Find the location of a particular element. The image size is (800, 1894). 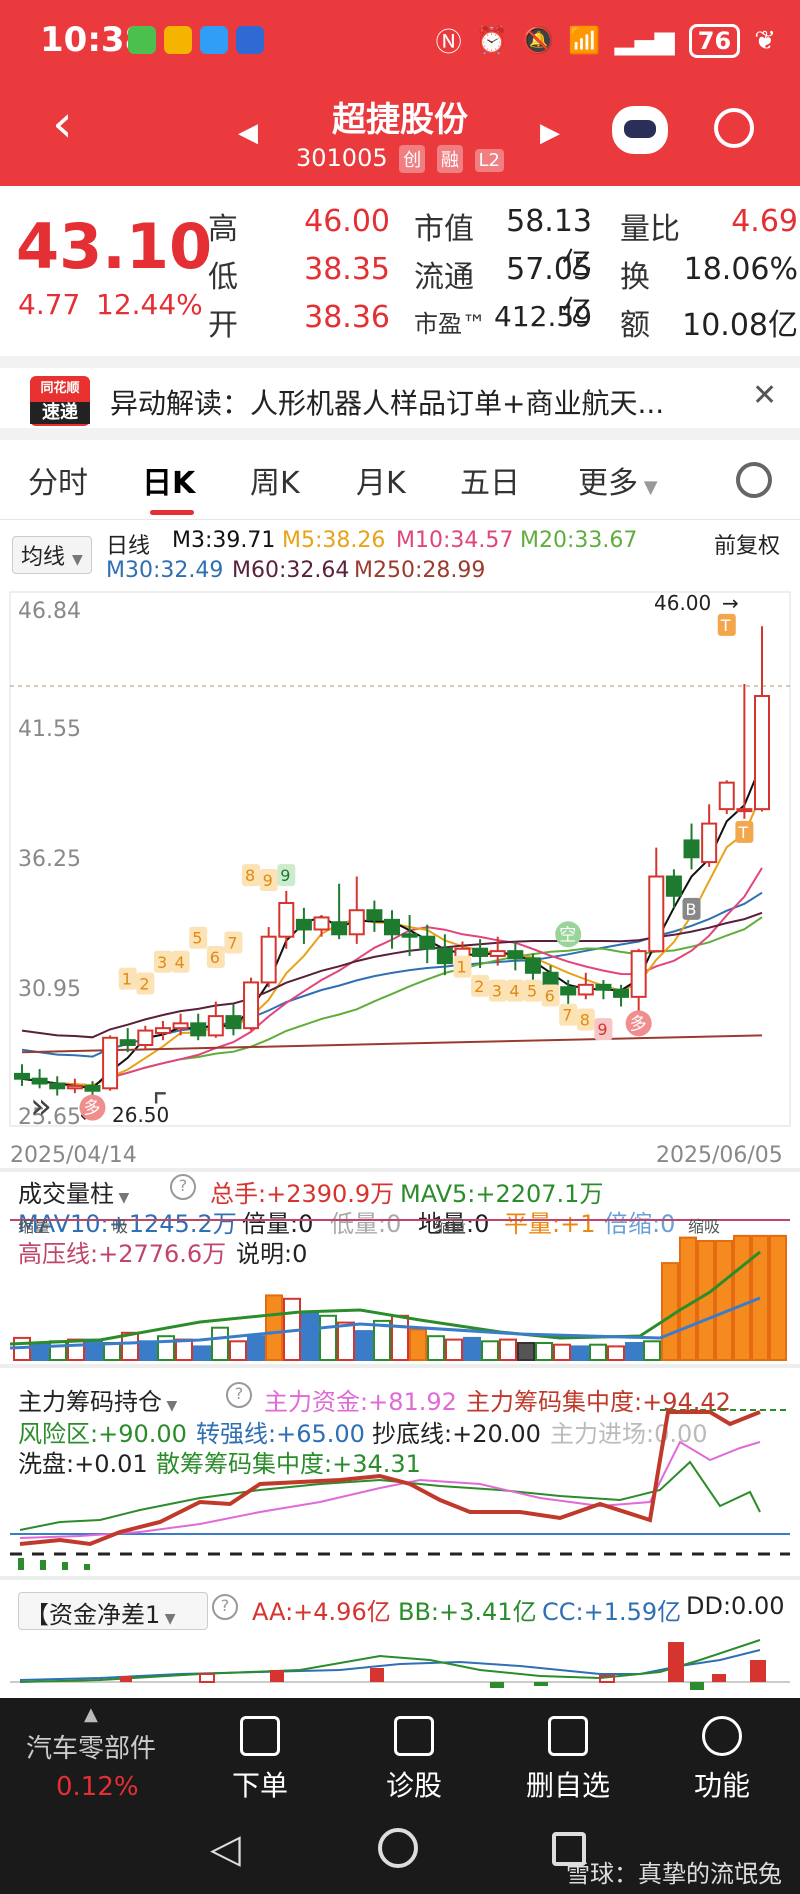

tab-weekly-k: 周K is located at coordinates (275, 480).